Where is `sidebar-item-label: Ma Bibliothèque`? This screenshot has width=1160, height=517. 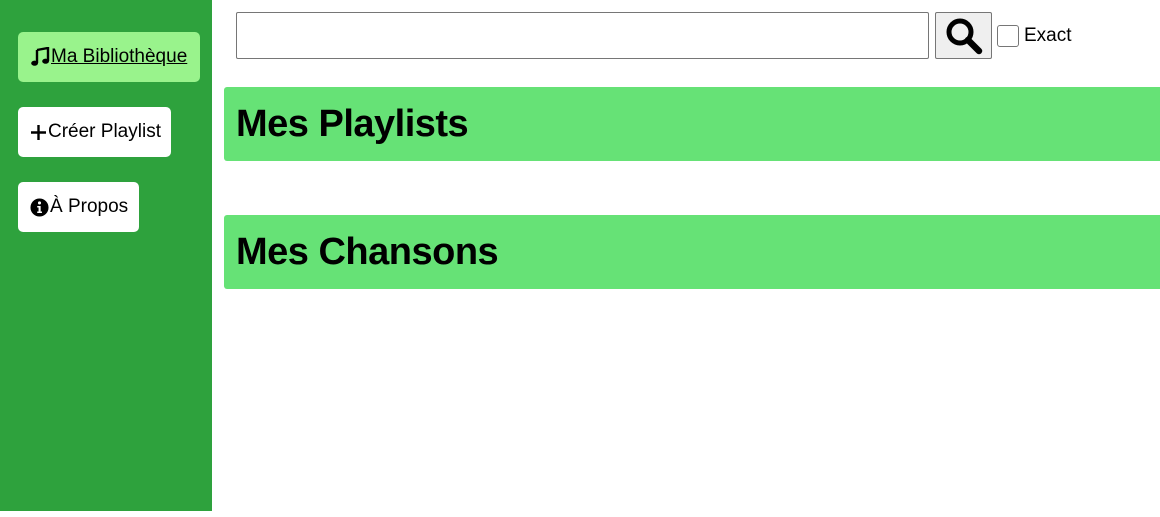 sidebar-item-label: Ma Bibliothèque is located at coordinates (119, 56).